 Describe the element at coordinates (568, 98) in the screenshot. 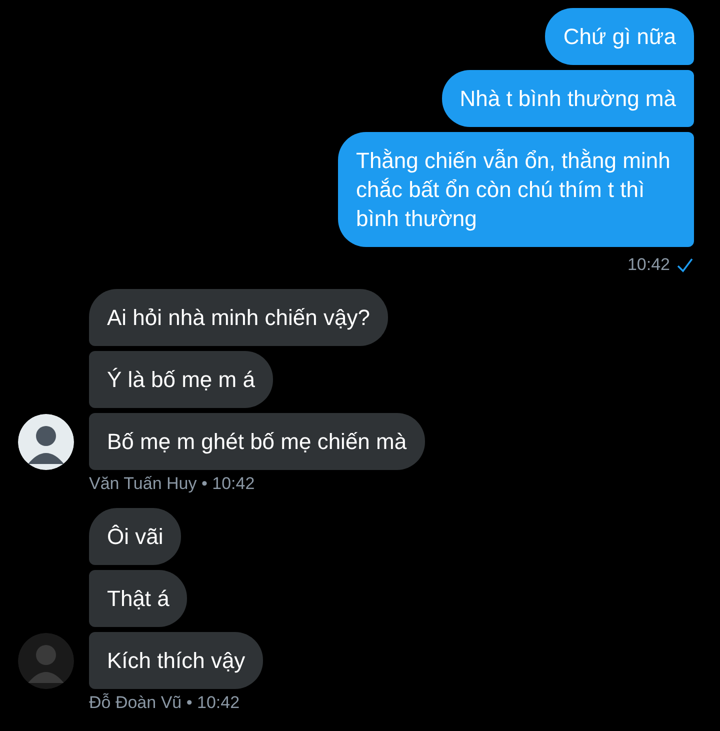

I see `message-bubble: Nhà t bình thường mà` at that location.